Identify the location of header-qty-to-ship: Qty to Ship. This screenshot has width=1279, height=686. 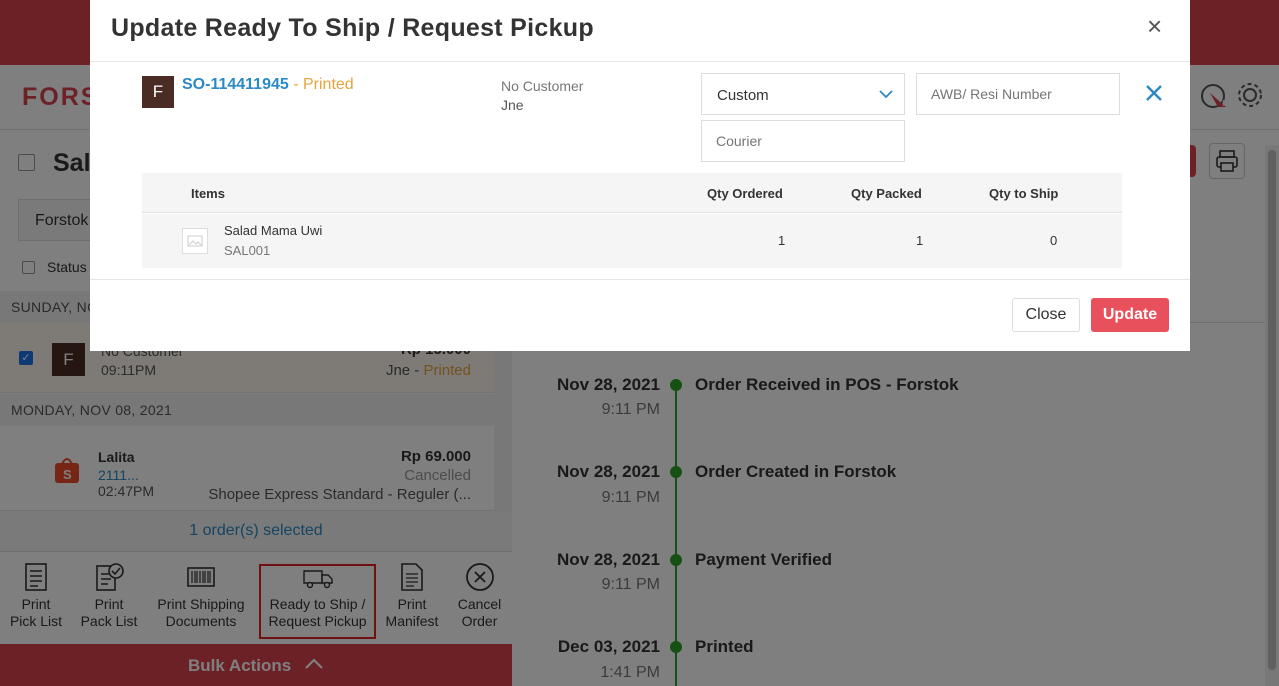
(1024, 193).